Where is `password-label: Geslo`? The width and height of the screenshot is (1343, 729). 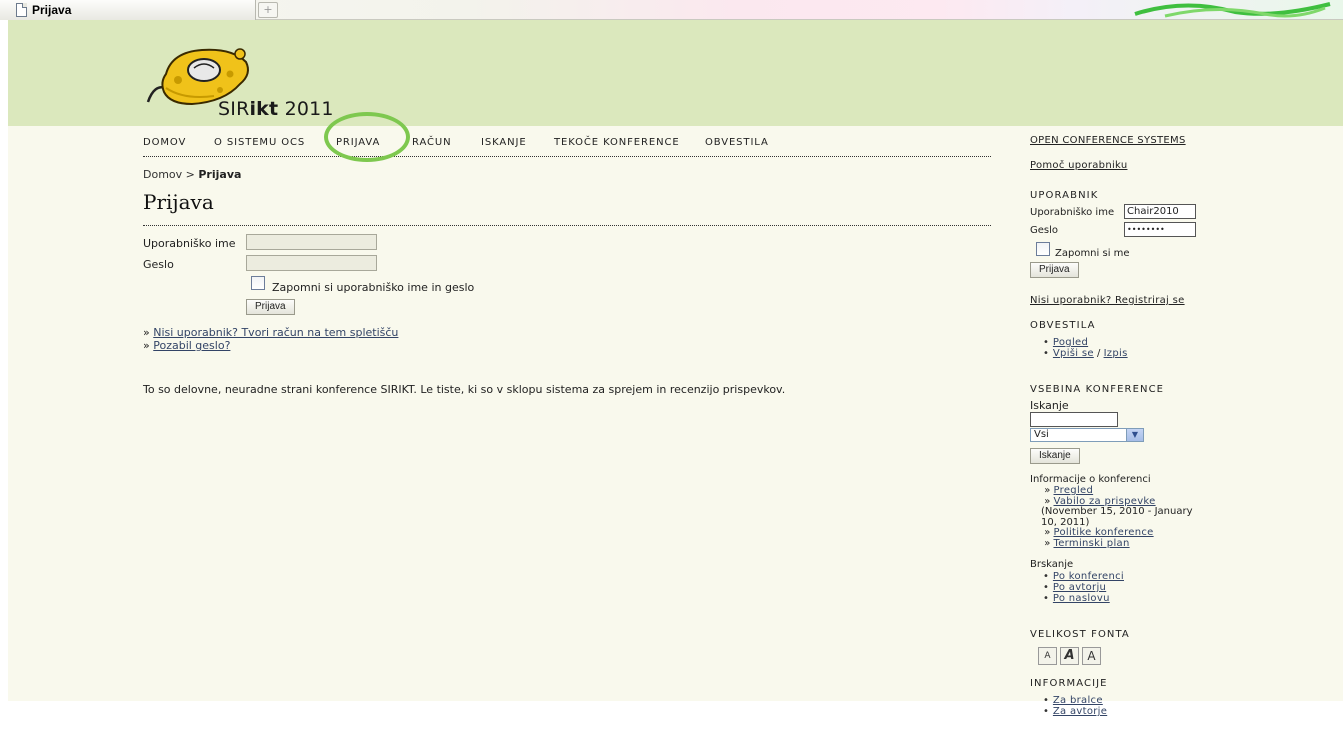 password-label: Geslo is located at coordinates (158, 264).